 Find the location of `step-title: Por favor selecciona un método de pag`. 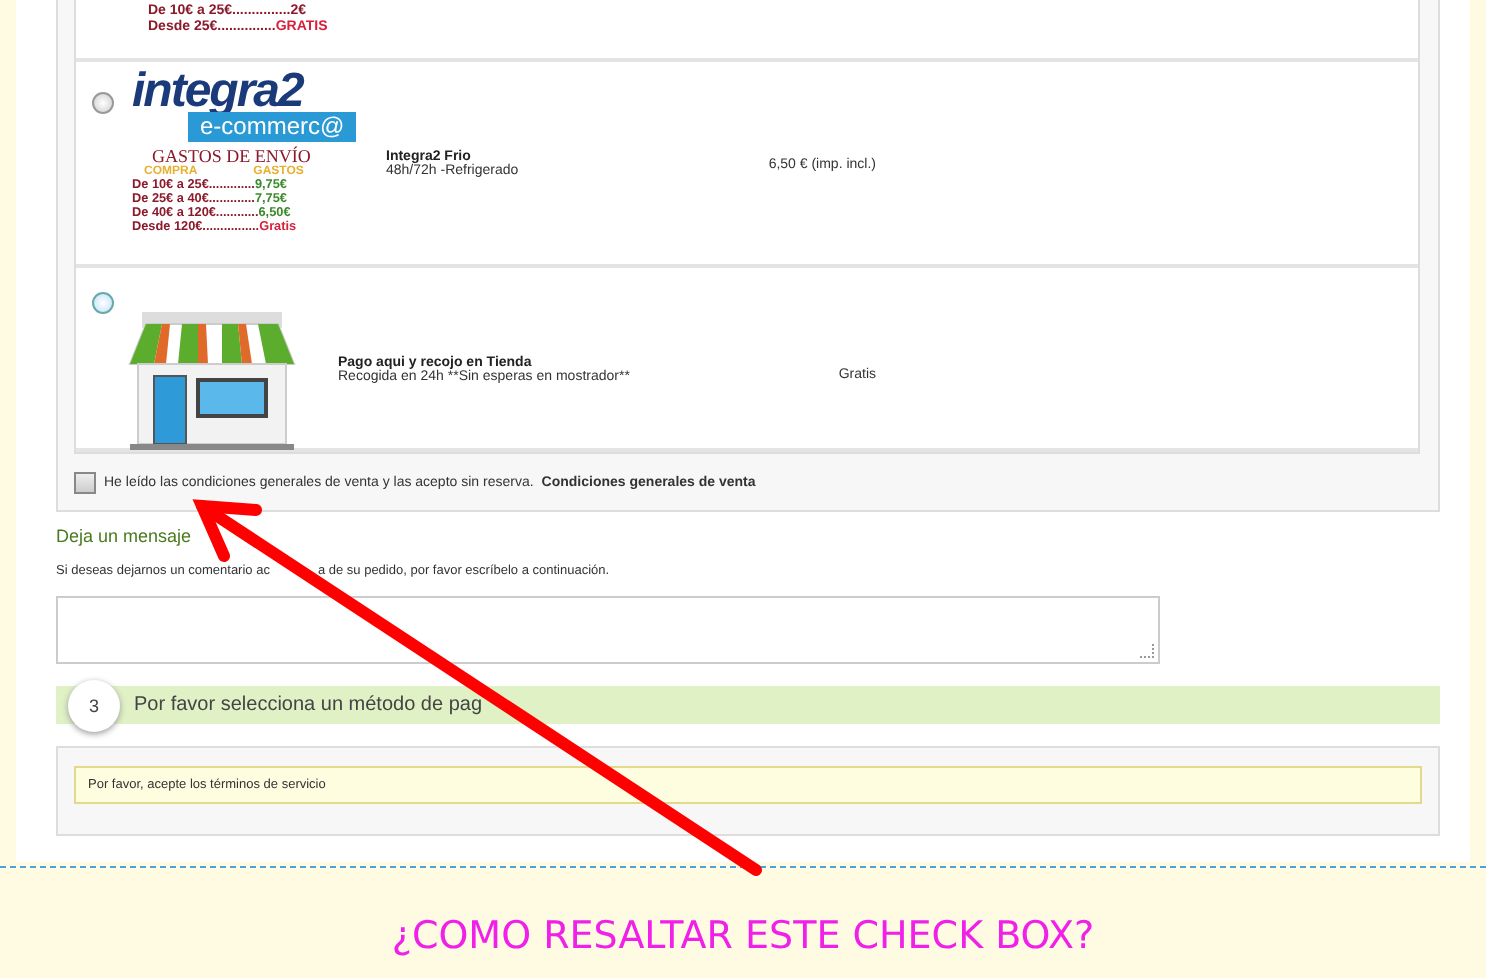

step-title: Por favor selecciona un método de pag is located at coordinates (308, 705).